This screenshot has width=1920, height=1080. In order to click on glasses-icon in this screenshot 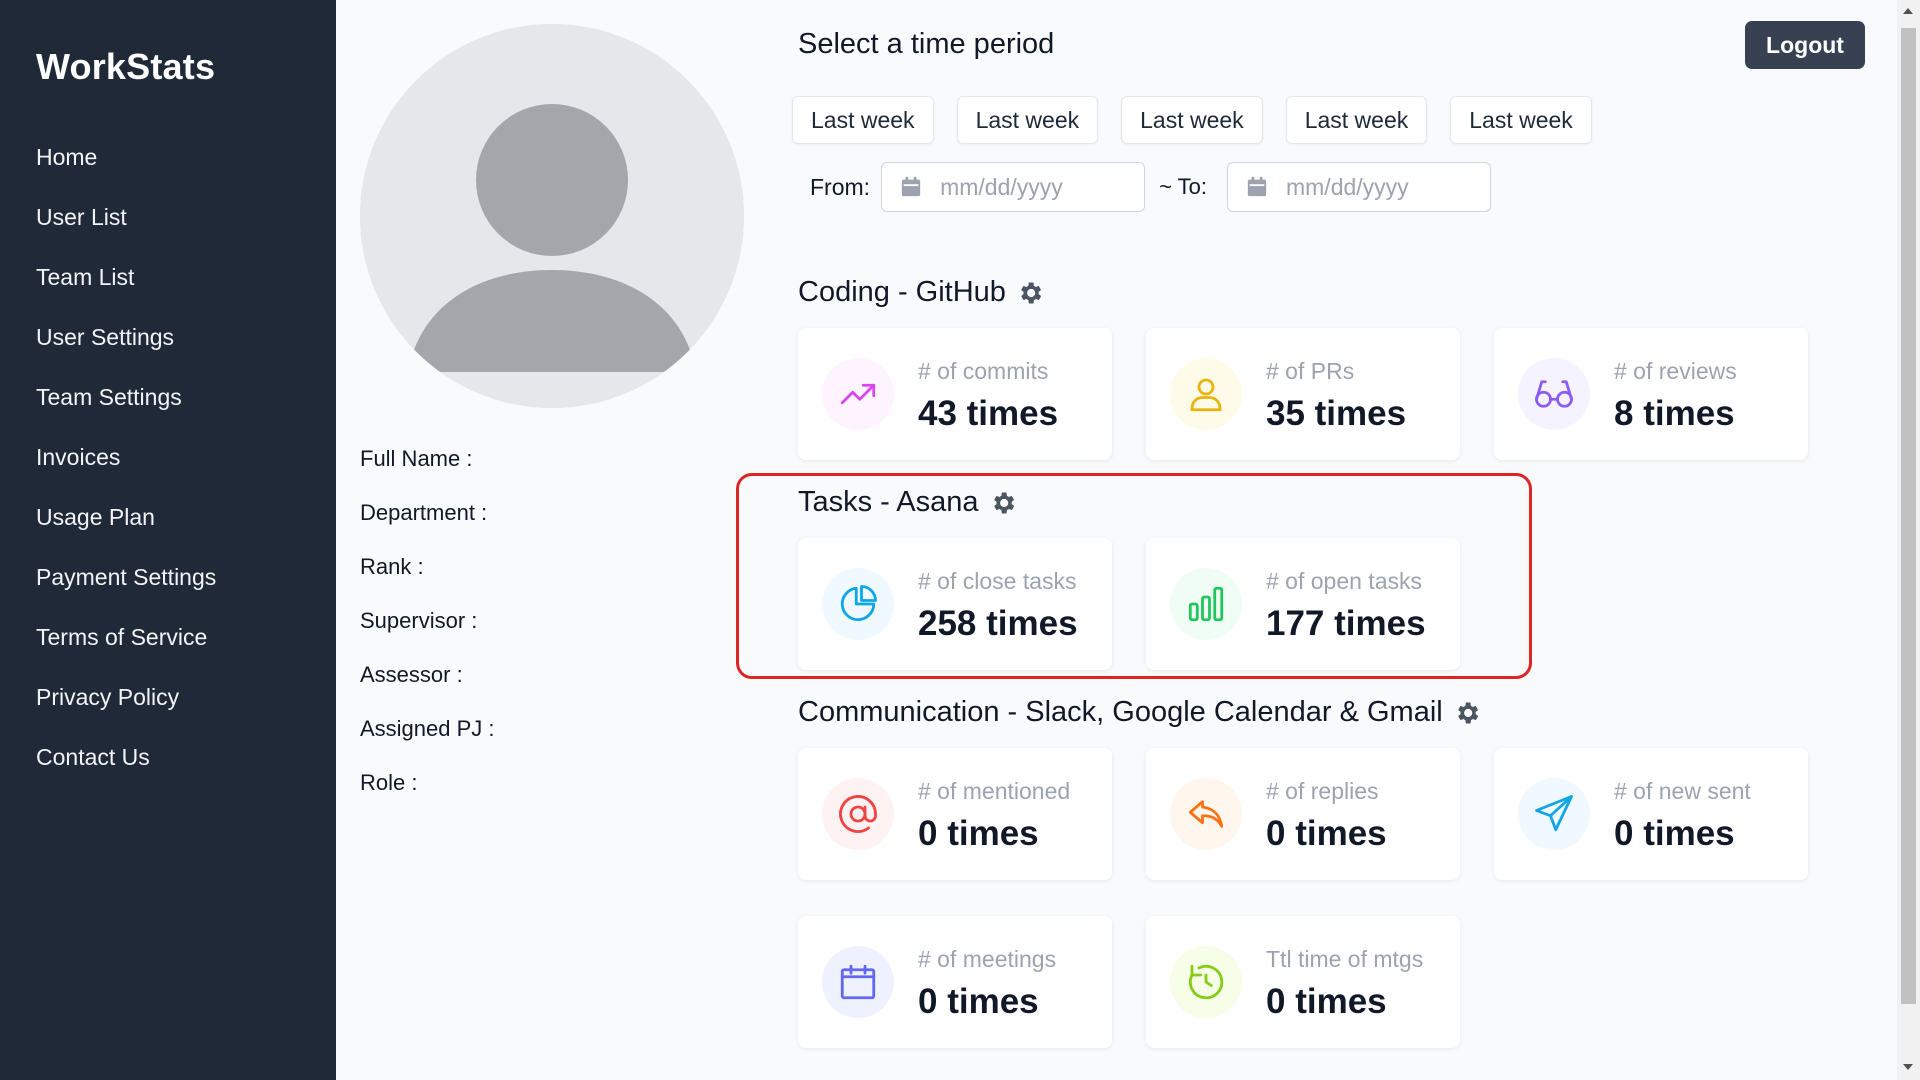, I will do `click(1554, 394)`.